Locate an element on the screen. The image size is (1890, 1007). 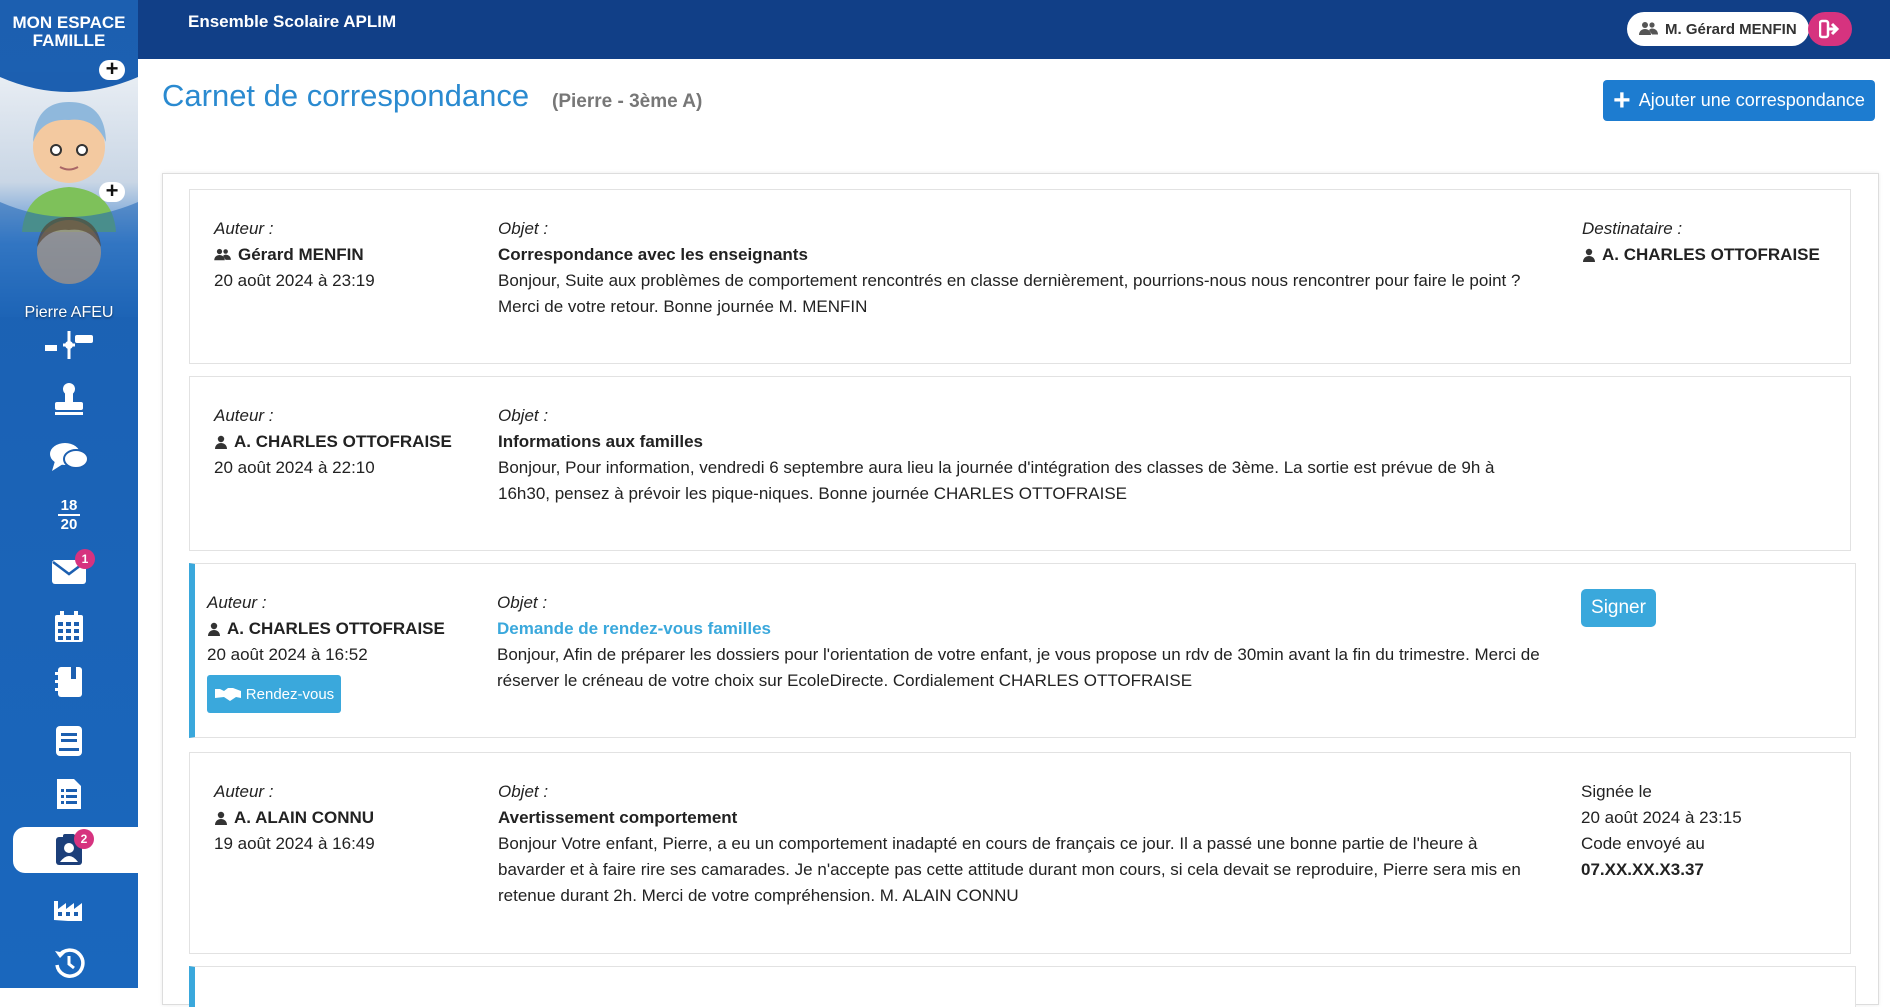
nav-messages is located at coordinates (69, 457).